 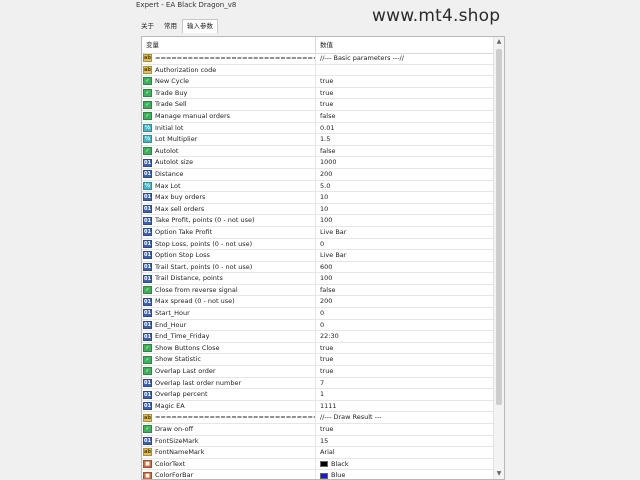 I want to click on table-row: 01 Distance 200, so click(x=318, y=174).